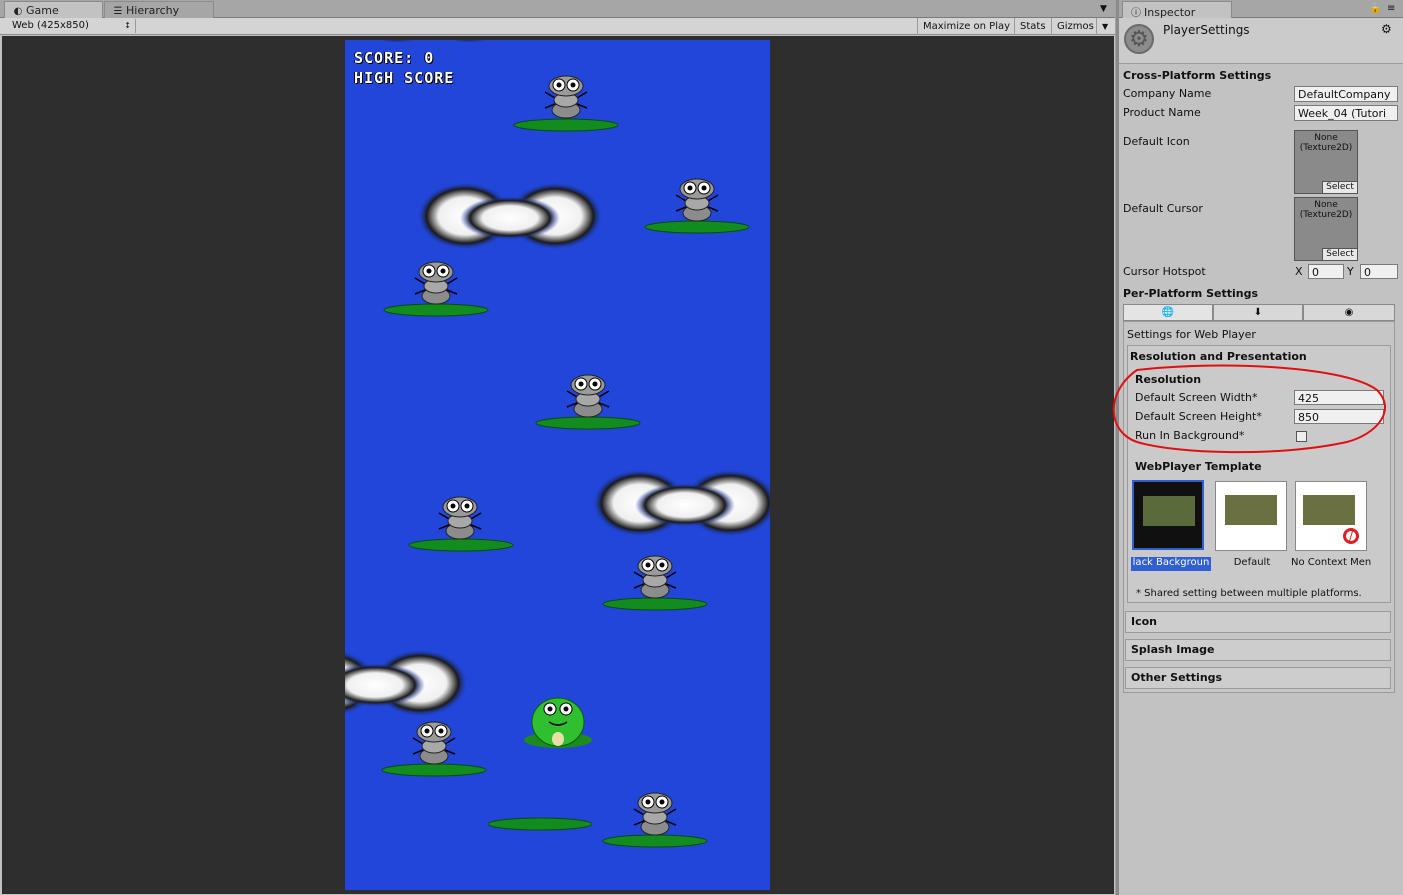 This screenshot has width=1403, height=895. Describe the element at coordinates (1163, 208) in the screenshot. I see `default-cursor-label: Default Cursor` at that location.